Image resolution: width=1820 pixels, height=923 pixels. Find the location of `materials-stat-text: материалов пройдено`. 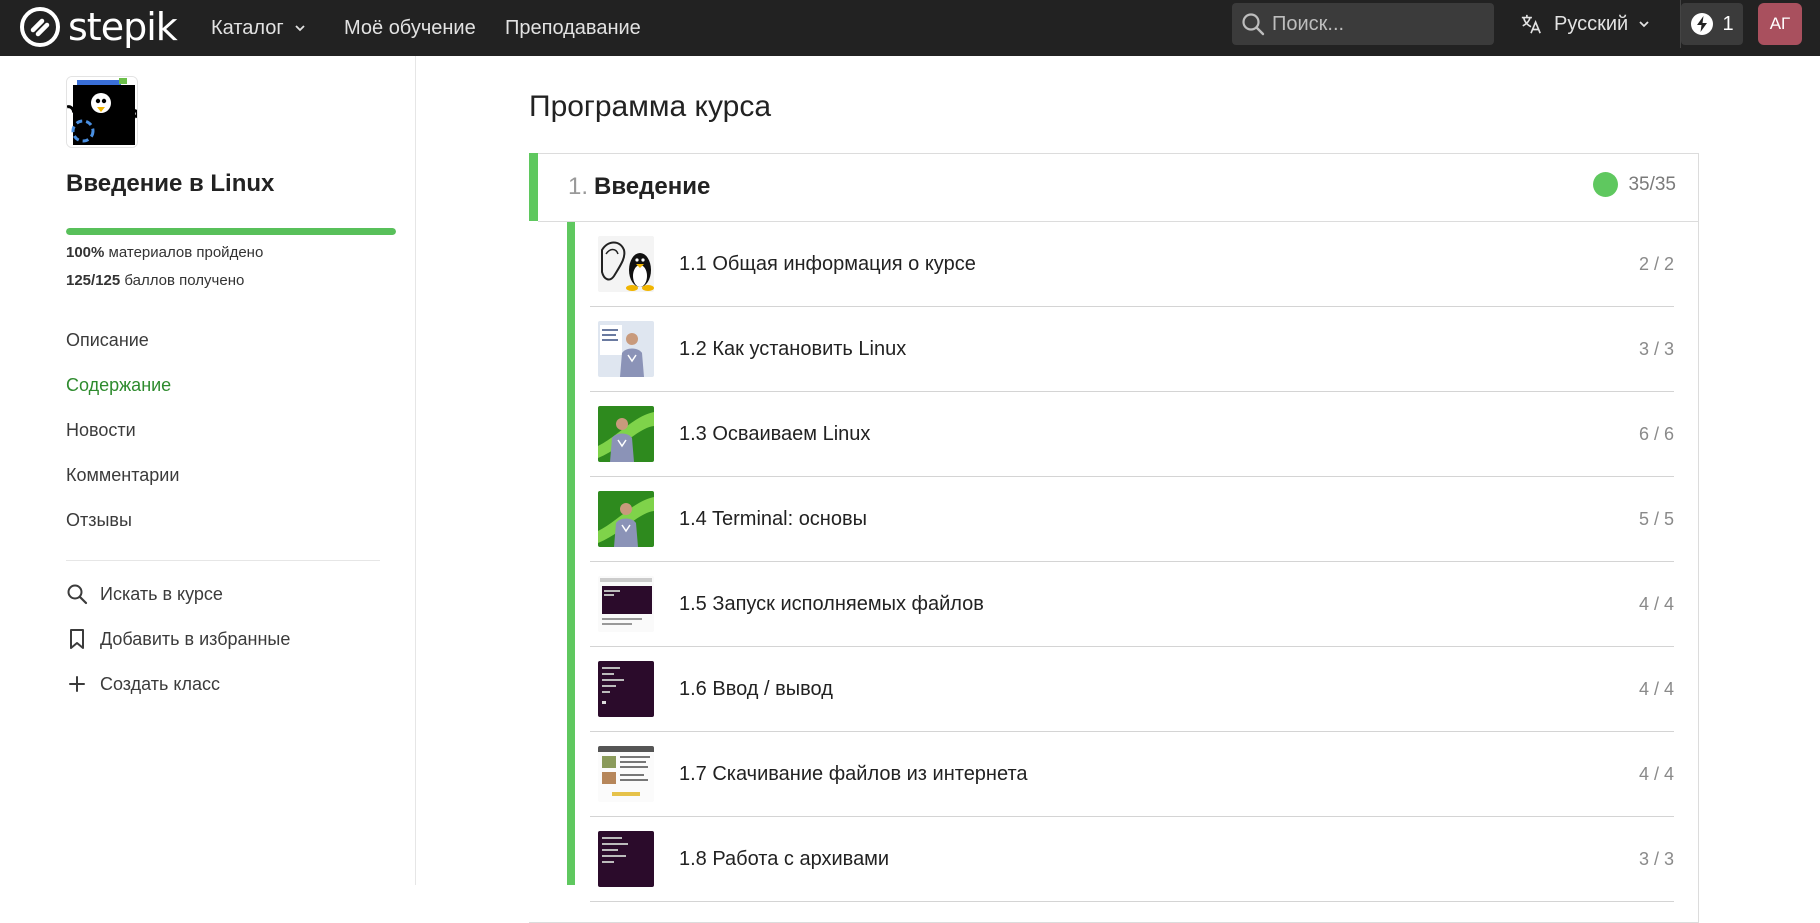

materials-stat-text: материалов пройдено is located at coordinates (186, 252).